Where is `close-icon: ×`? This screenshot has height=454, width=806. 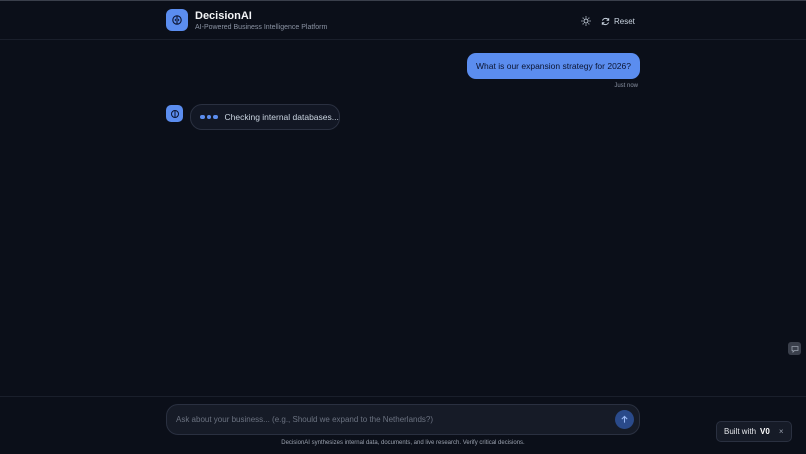 close-icon: × is located at coordinates (781, 431).